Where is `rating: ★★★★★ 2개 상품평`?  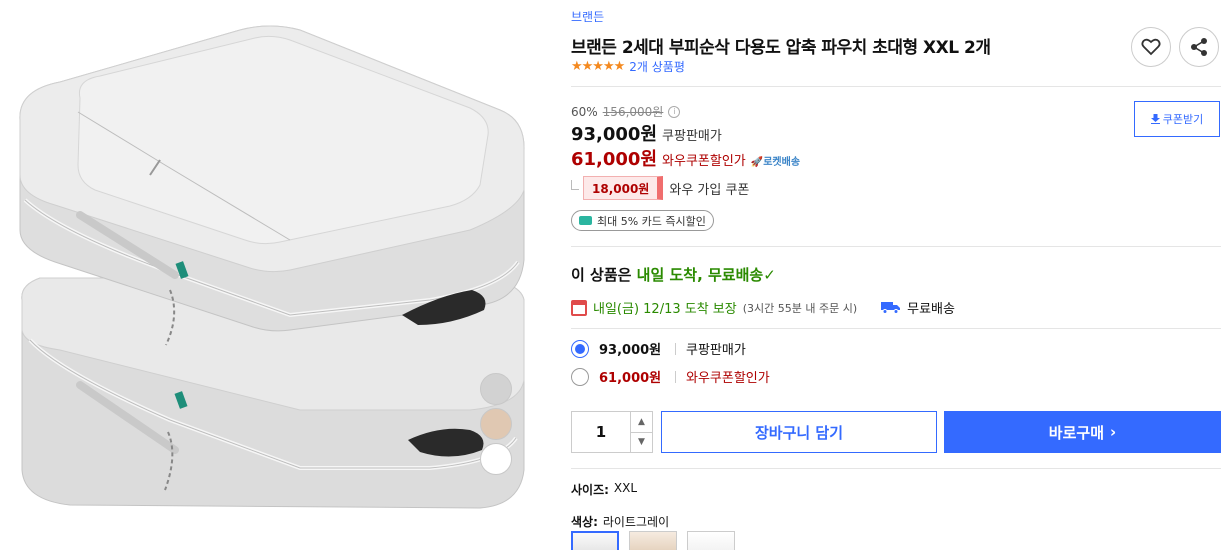
rating: ★★★★★ 2개 상품평 is located at coordinates (628, 66).